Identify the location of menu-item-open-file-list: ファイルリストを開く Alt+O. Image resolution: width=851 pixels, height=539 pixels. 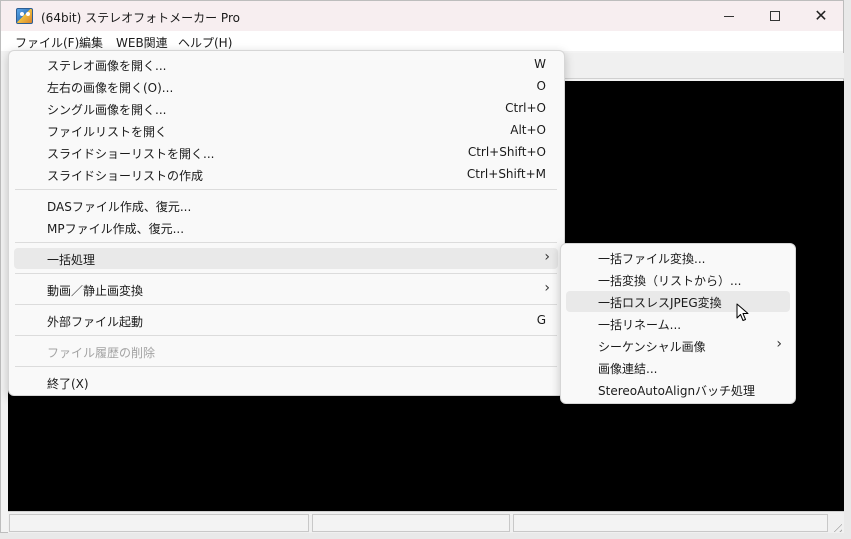
(286, 130).